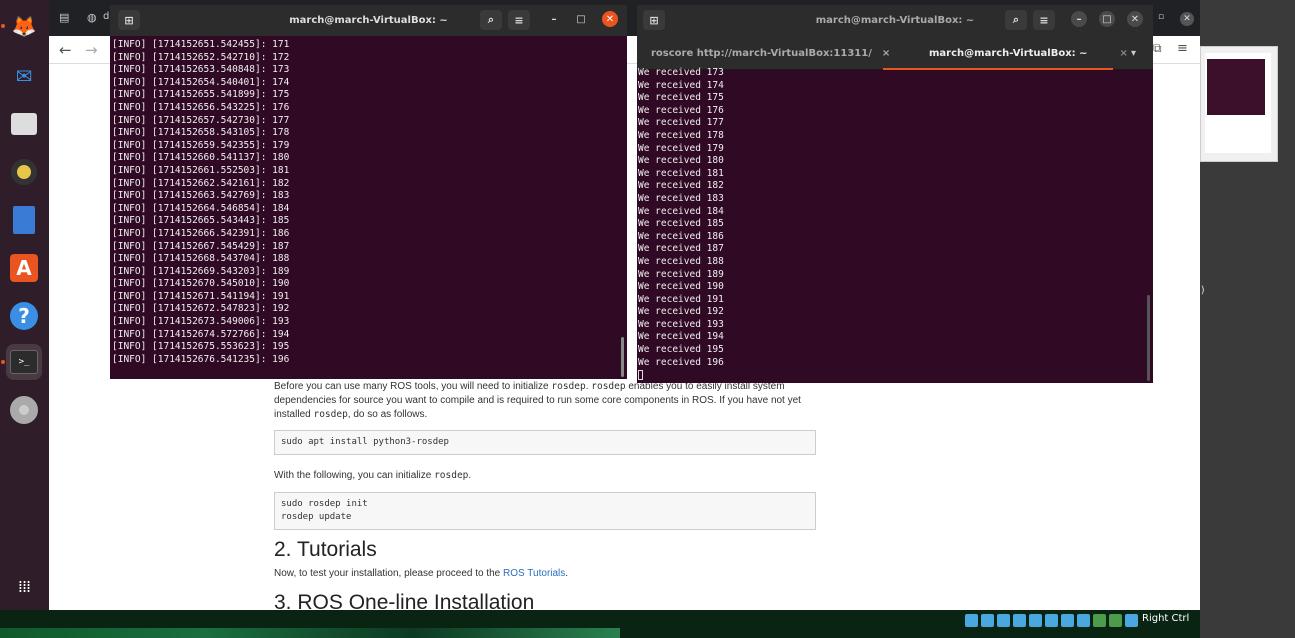 The image size is (1295, 638). What do you see at coordinates (681, 324) in the screenshot?
I see `terminal-line: We received 193` at bounding box center [681, 324].